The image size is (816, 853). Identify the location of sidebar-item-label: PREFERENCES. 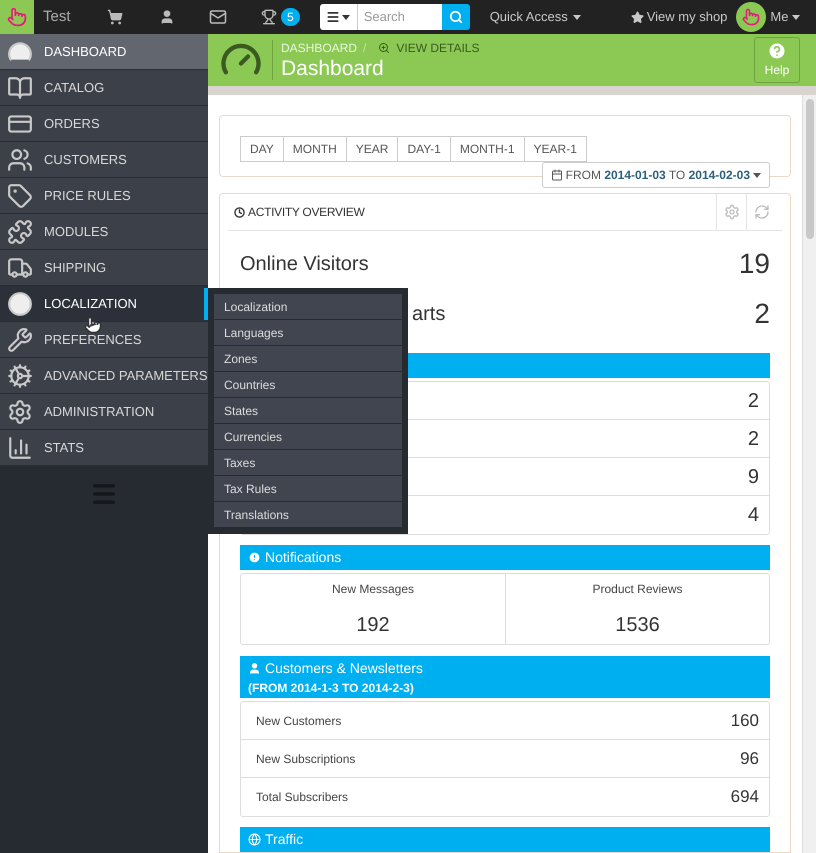
(93, 339).